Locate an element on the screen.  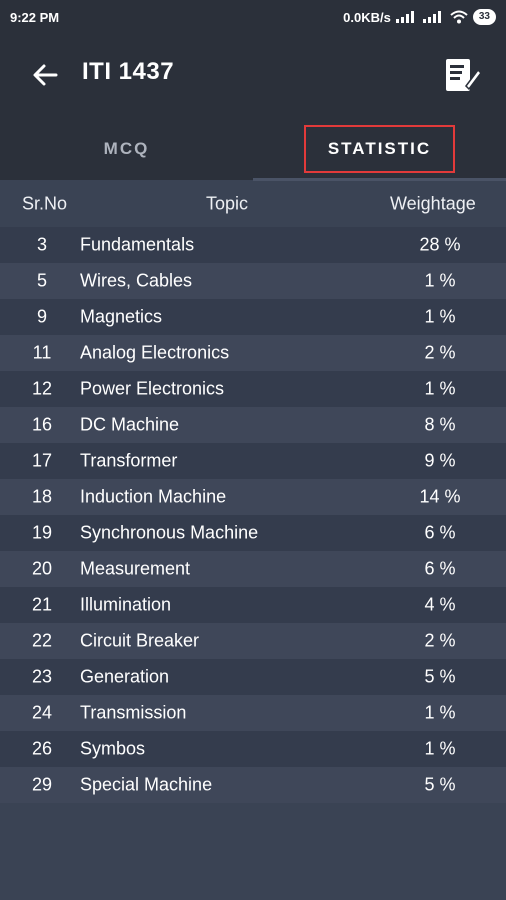
table-header: Sr.No Topic Weightage is located at coordinates (253, 204).